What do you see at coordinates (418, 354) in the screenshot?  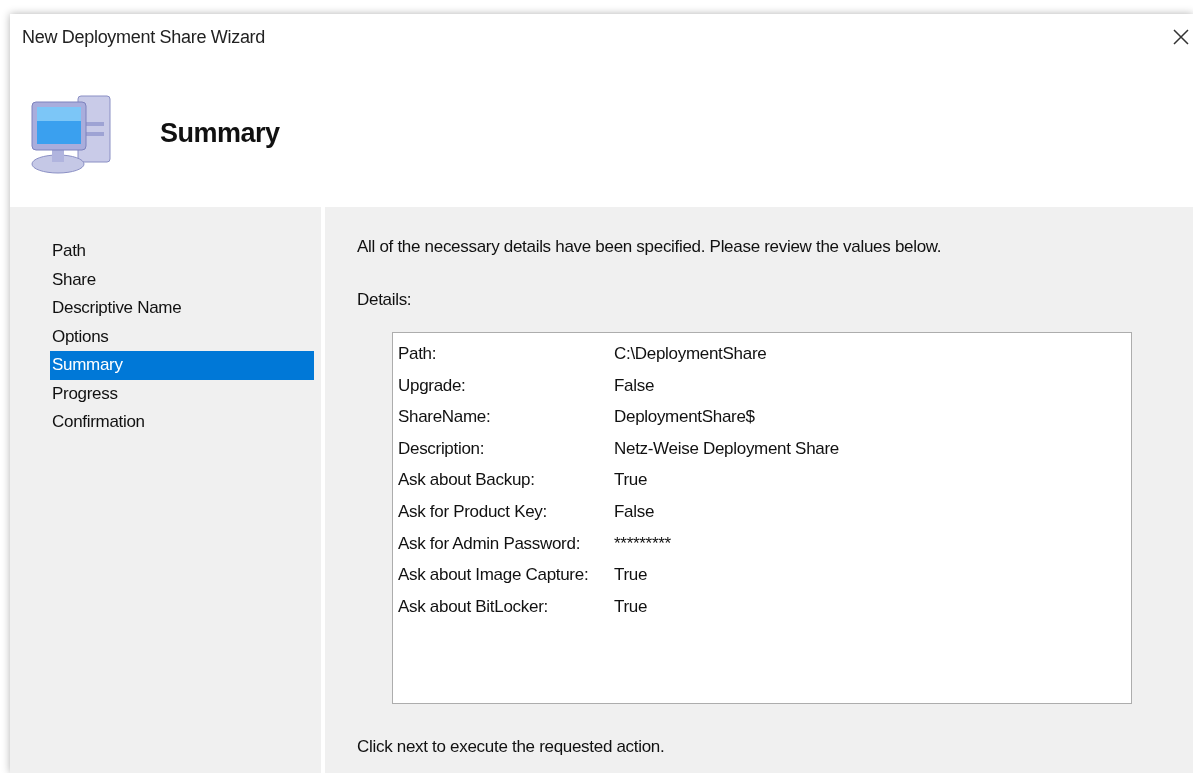 I see `detail-name: Path:` at bounding box center [418, 354].